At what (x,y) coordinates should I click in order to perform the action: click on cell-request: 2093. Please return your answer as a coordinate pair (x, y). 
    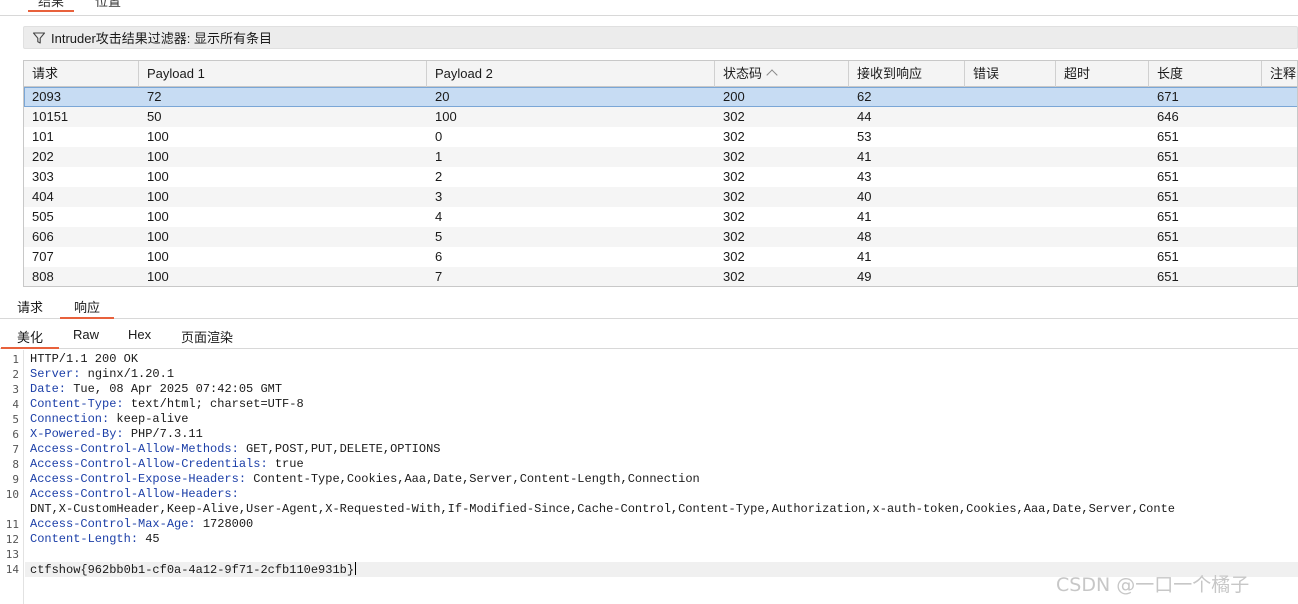
    Looking at the image, I should click on (46, 96).